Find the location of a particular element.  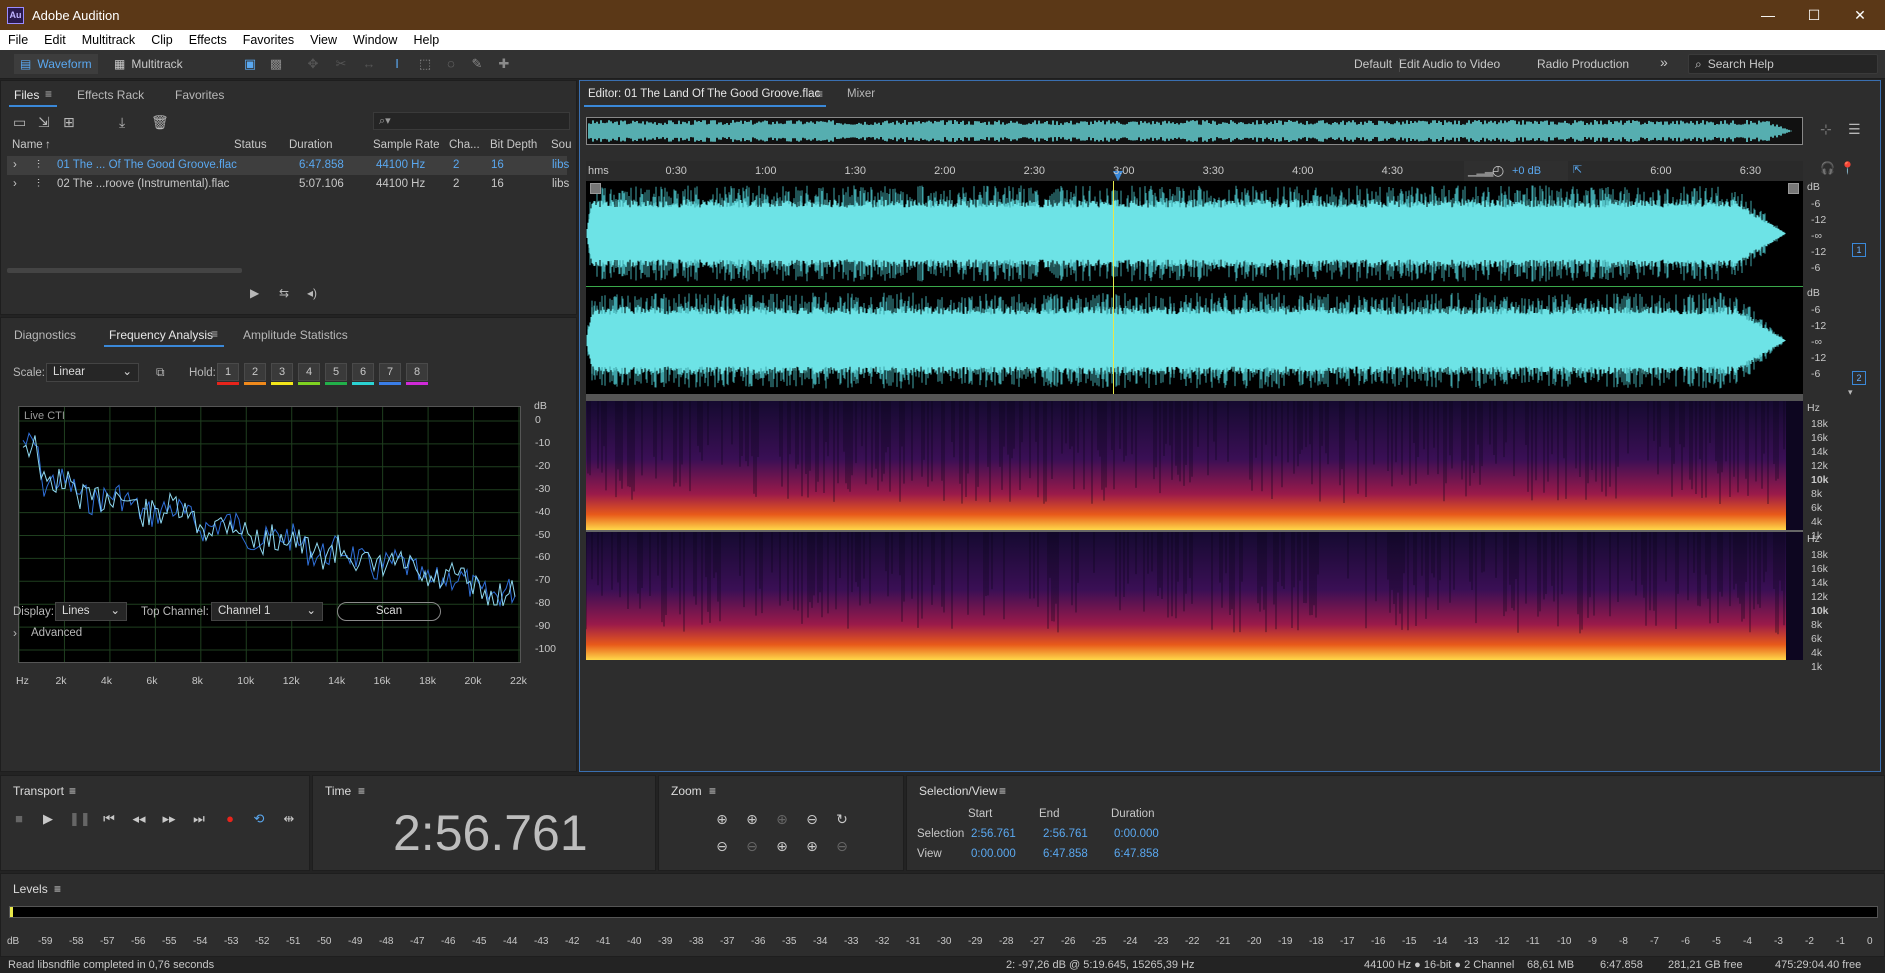

selection-end: 2:56.761 is located at coordinates (1065, 834).